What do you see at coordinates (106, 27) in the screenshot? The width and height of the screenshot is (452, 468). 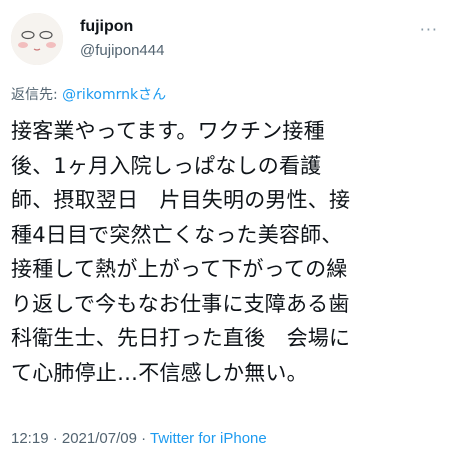 I see `display-name: fujipon` at bounding box center [106, 27].